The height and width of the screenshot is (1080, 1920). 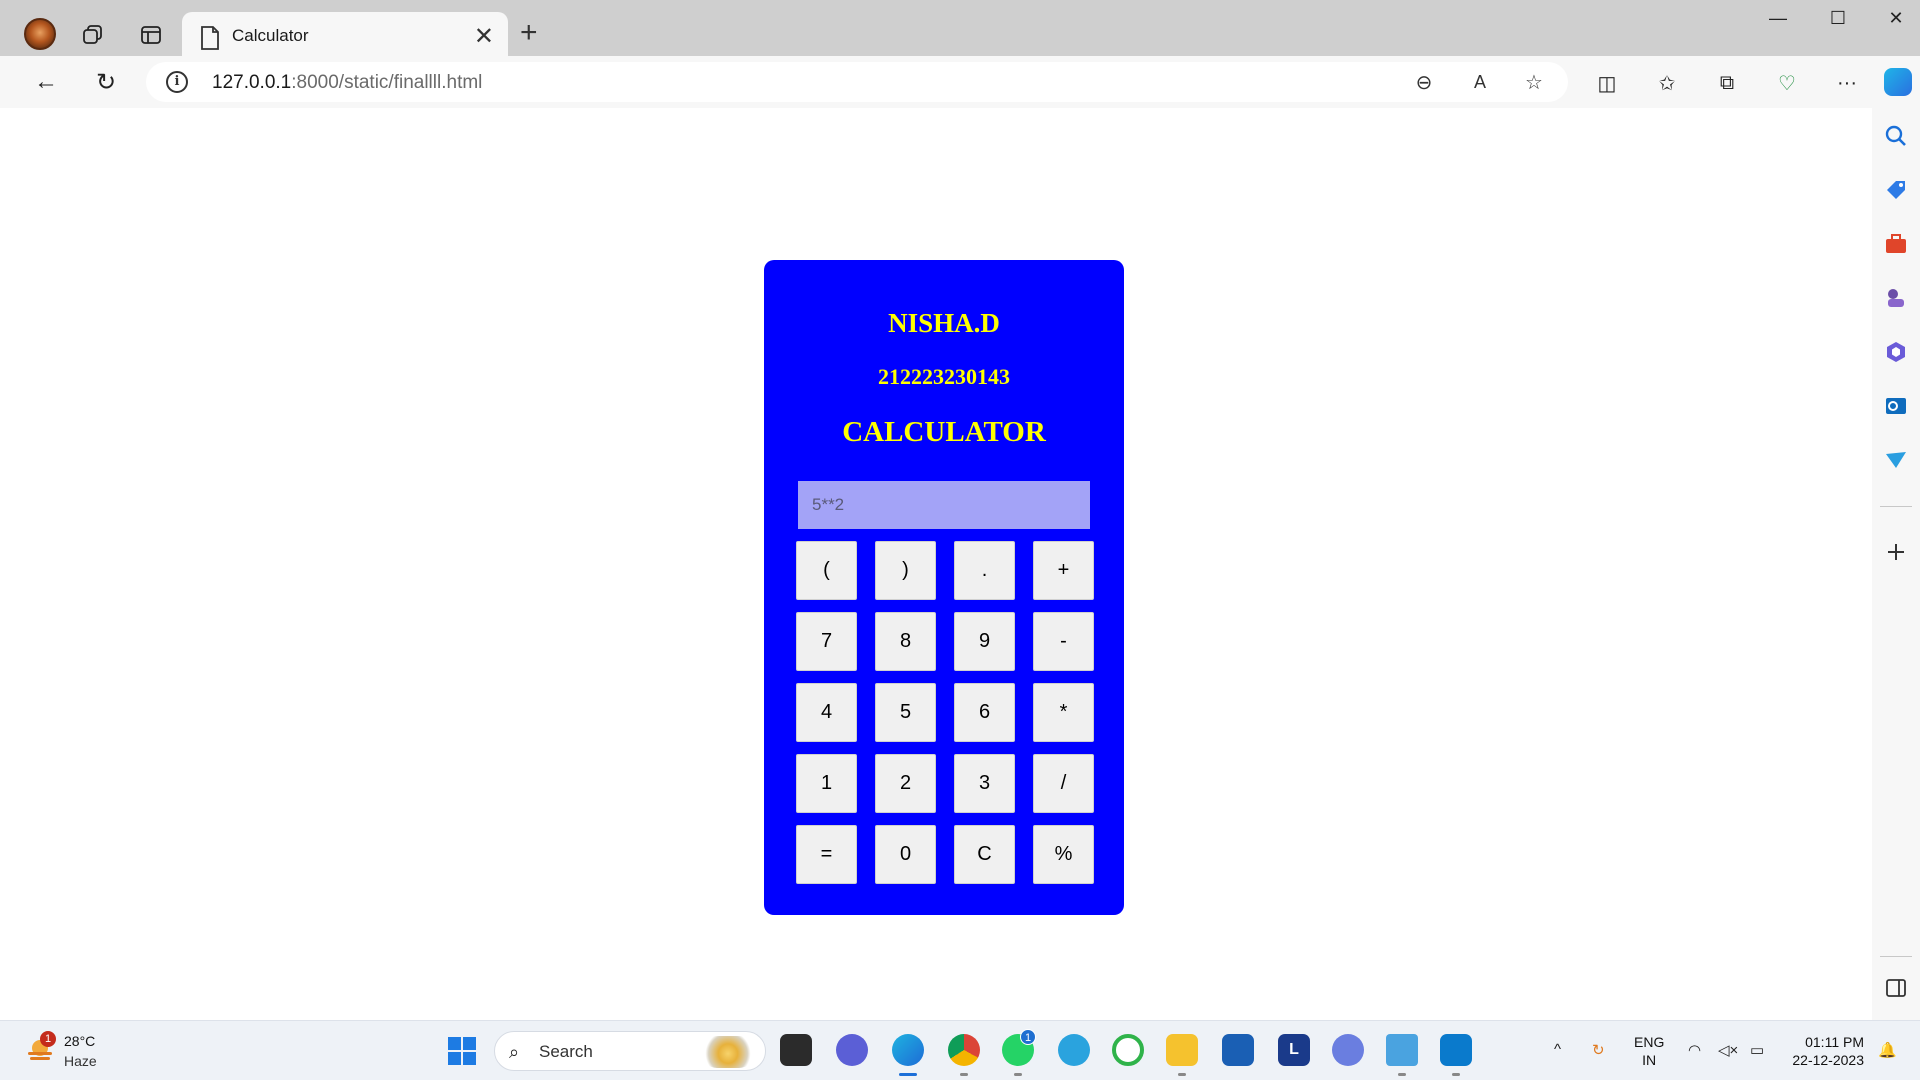 What do you see at coordinates (984, 783) in the screenshot?
I see `key-3: 3` at bounding box center [984, 783].